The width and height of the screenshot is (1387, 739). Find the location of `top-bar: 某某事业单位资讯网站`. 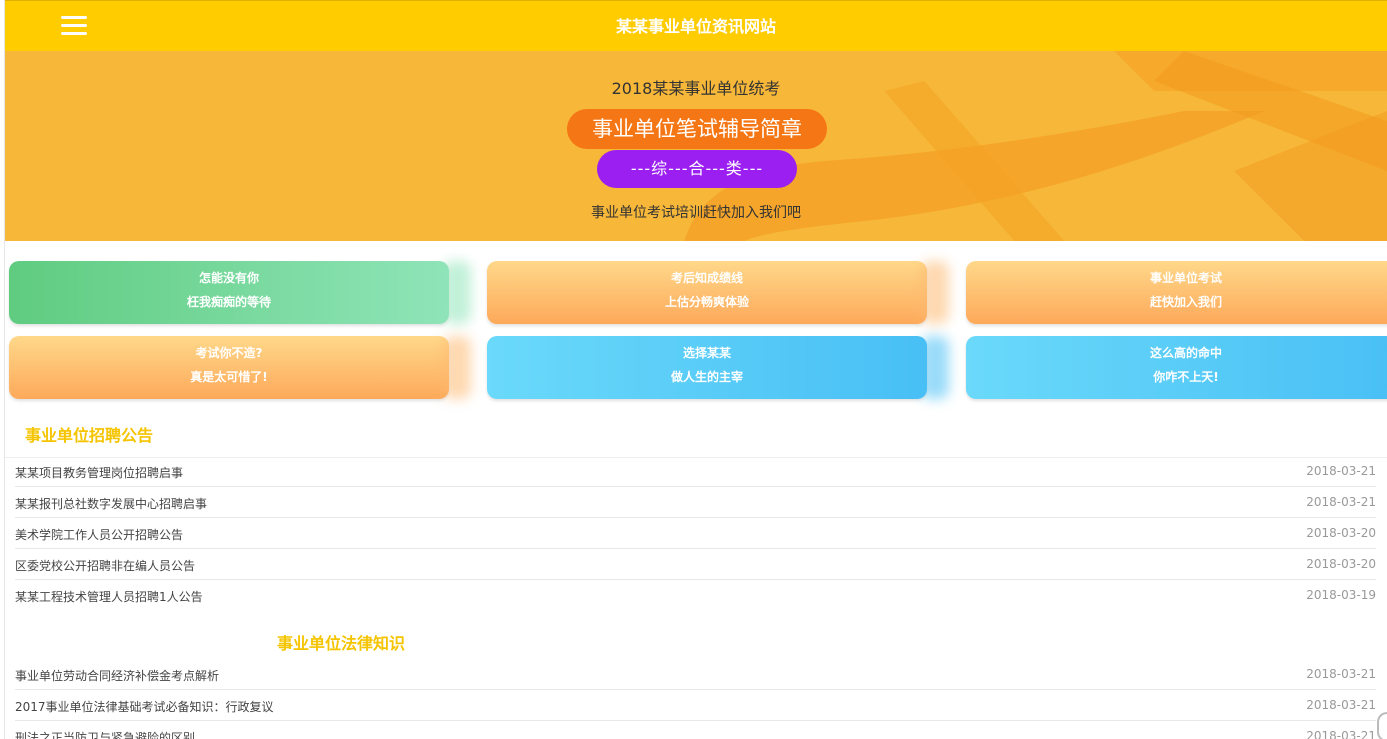

top-bar: 某某事业单位资讯网站 is located at coordinates (696, 25).